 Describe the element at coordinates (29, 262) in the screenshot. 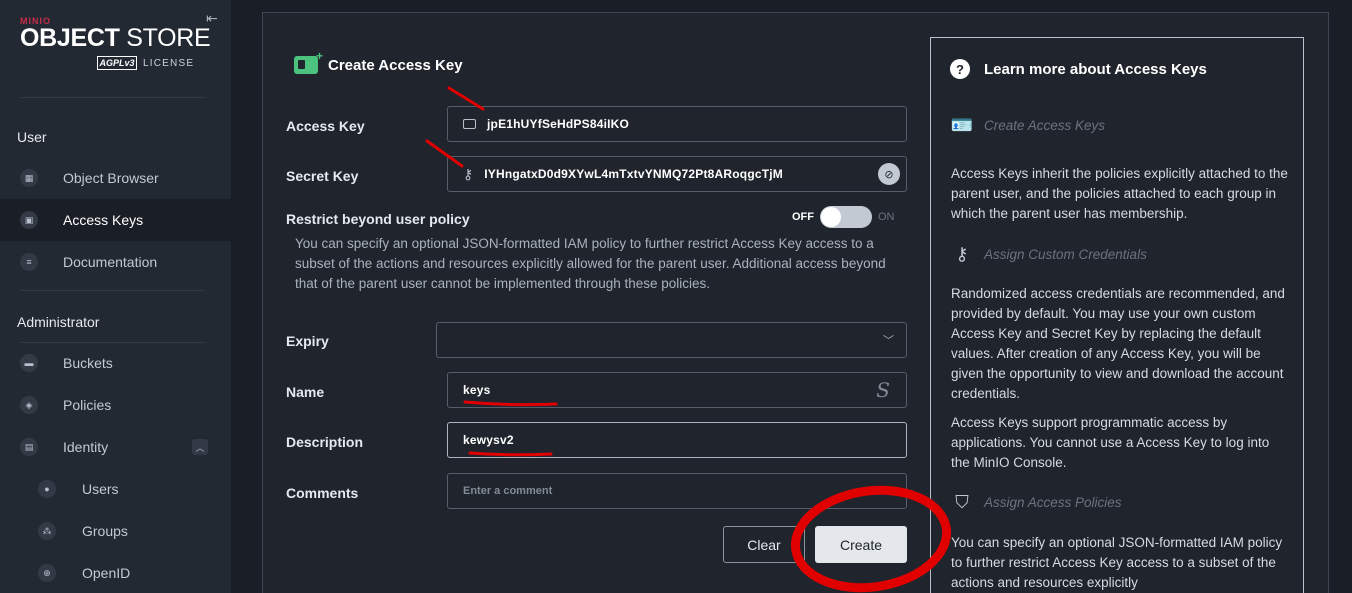

I see `documentation-icon: ≡` at that location.